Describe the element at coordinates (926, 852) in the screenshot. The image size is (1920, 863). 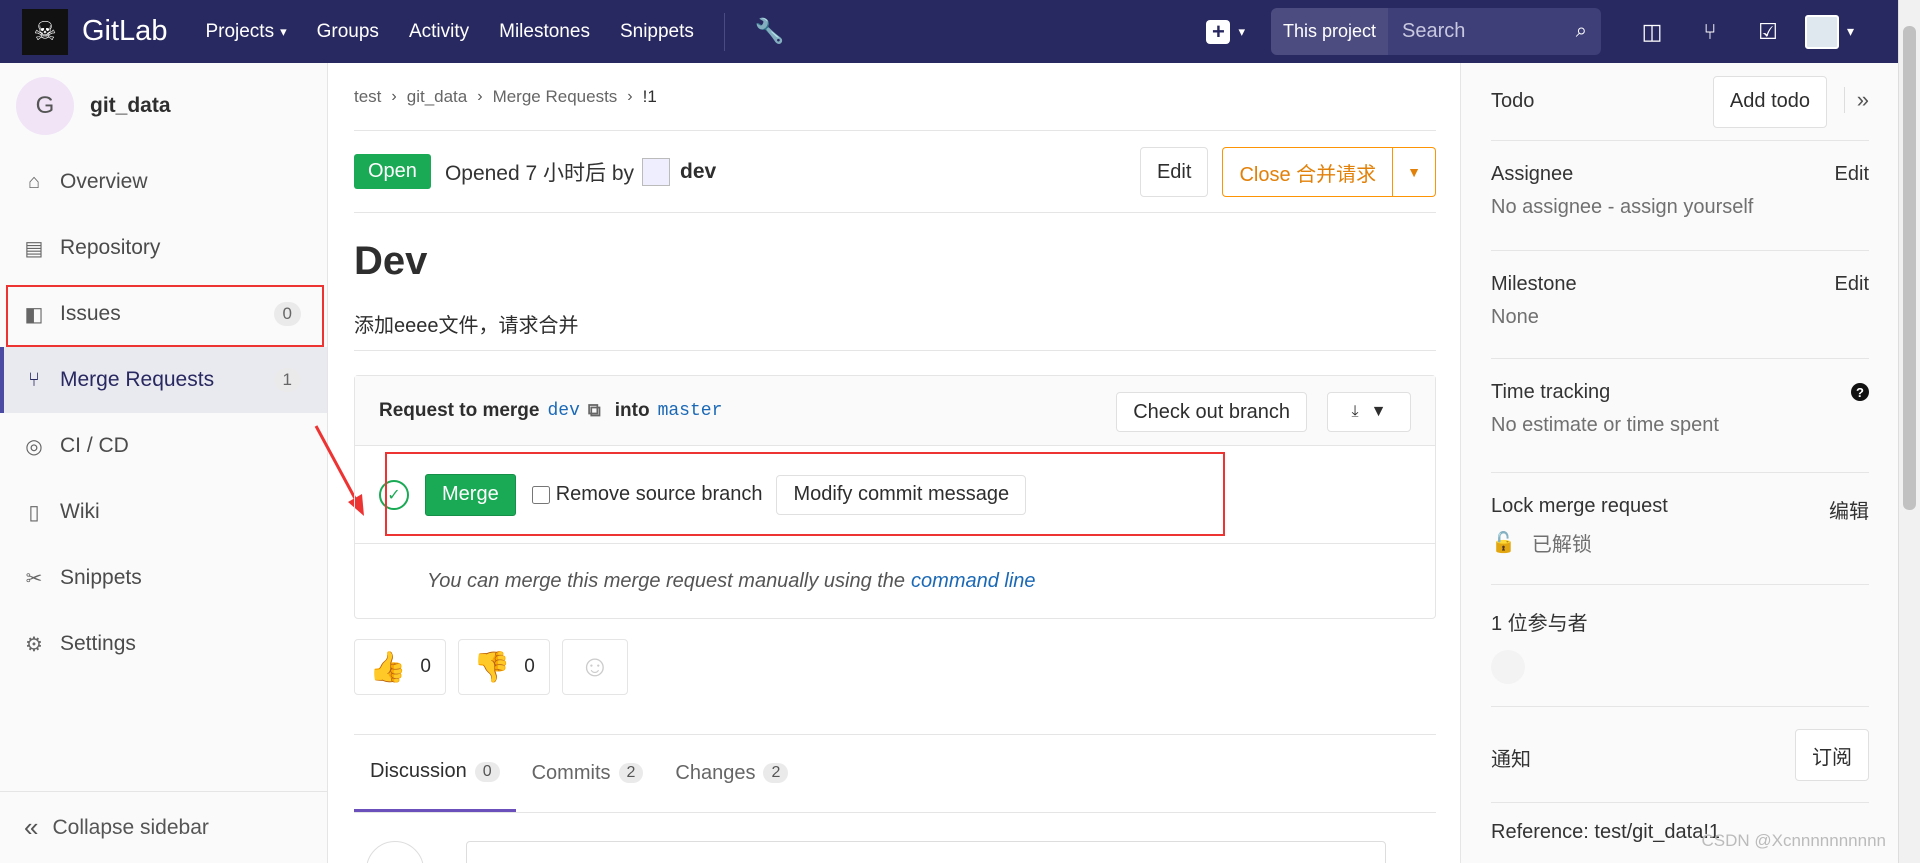
I see `comment-input` at that location.